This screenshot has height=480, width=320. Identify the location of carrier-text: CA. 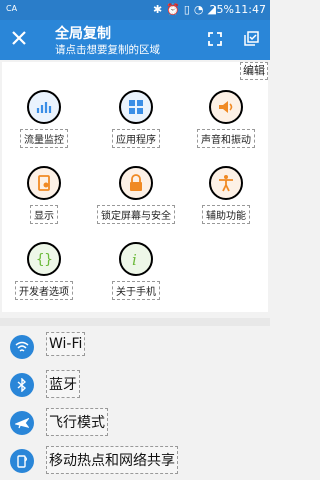
(12, 8).